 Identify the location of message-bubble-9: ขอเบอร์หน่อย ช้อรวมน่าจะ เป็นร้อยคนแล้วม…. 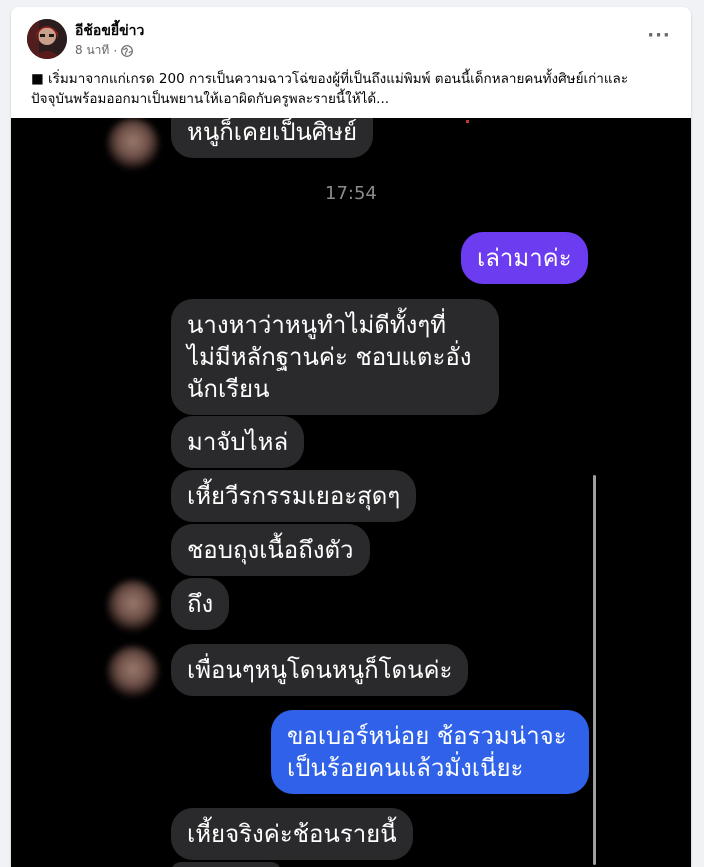
(430, 752).